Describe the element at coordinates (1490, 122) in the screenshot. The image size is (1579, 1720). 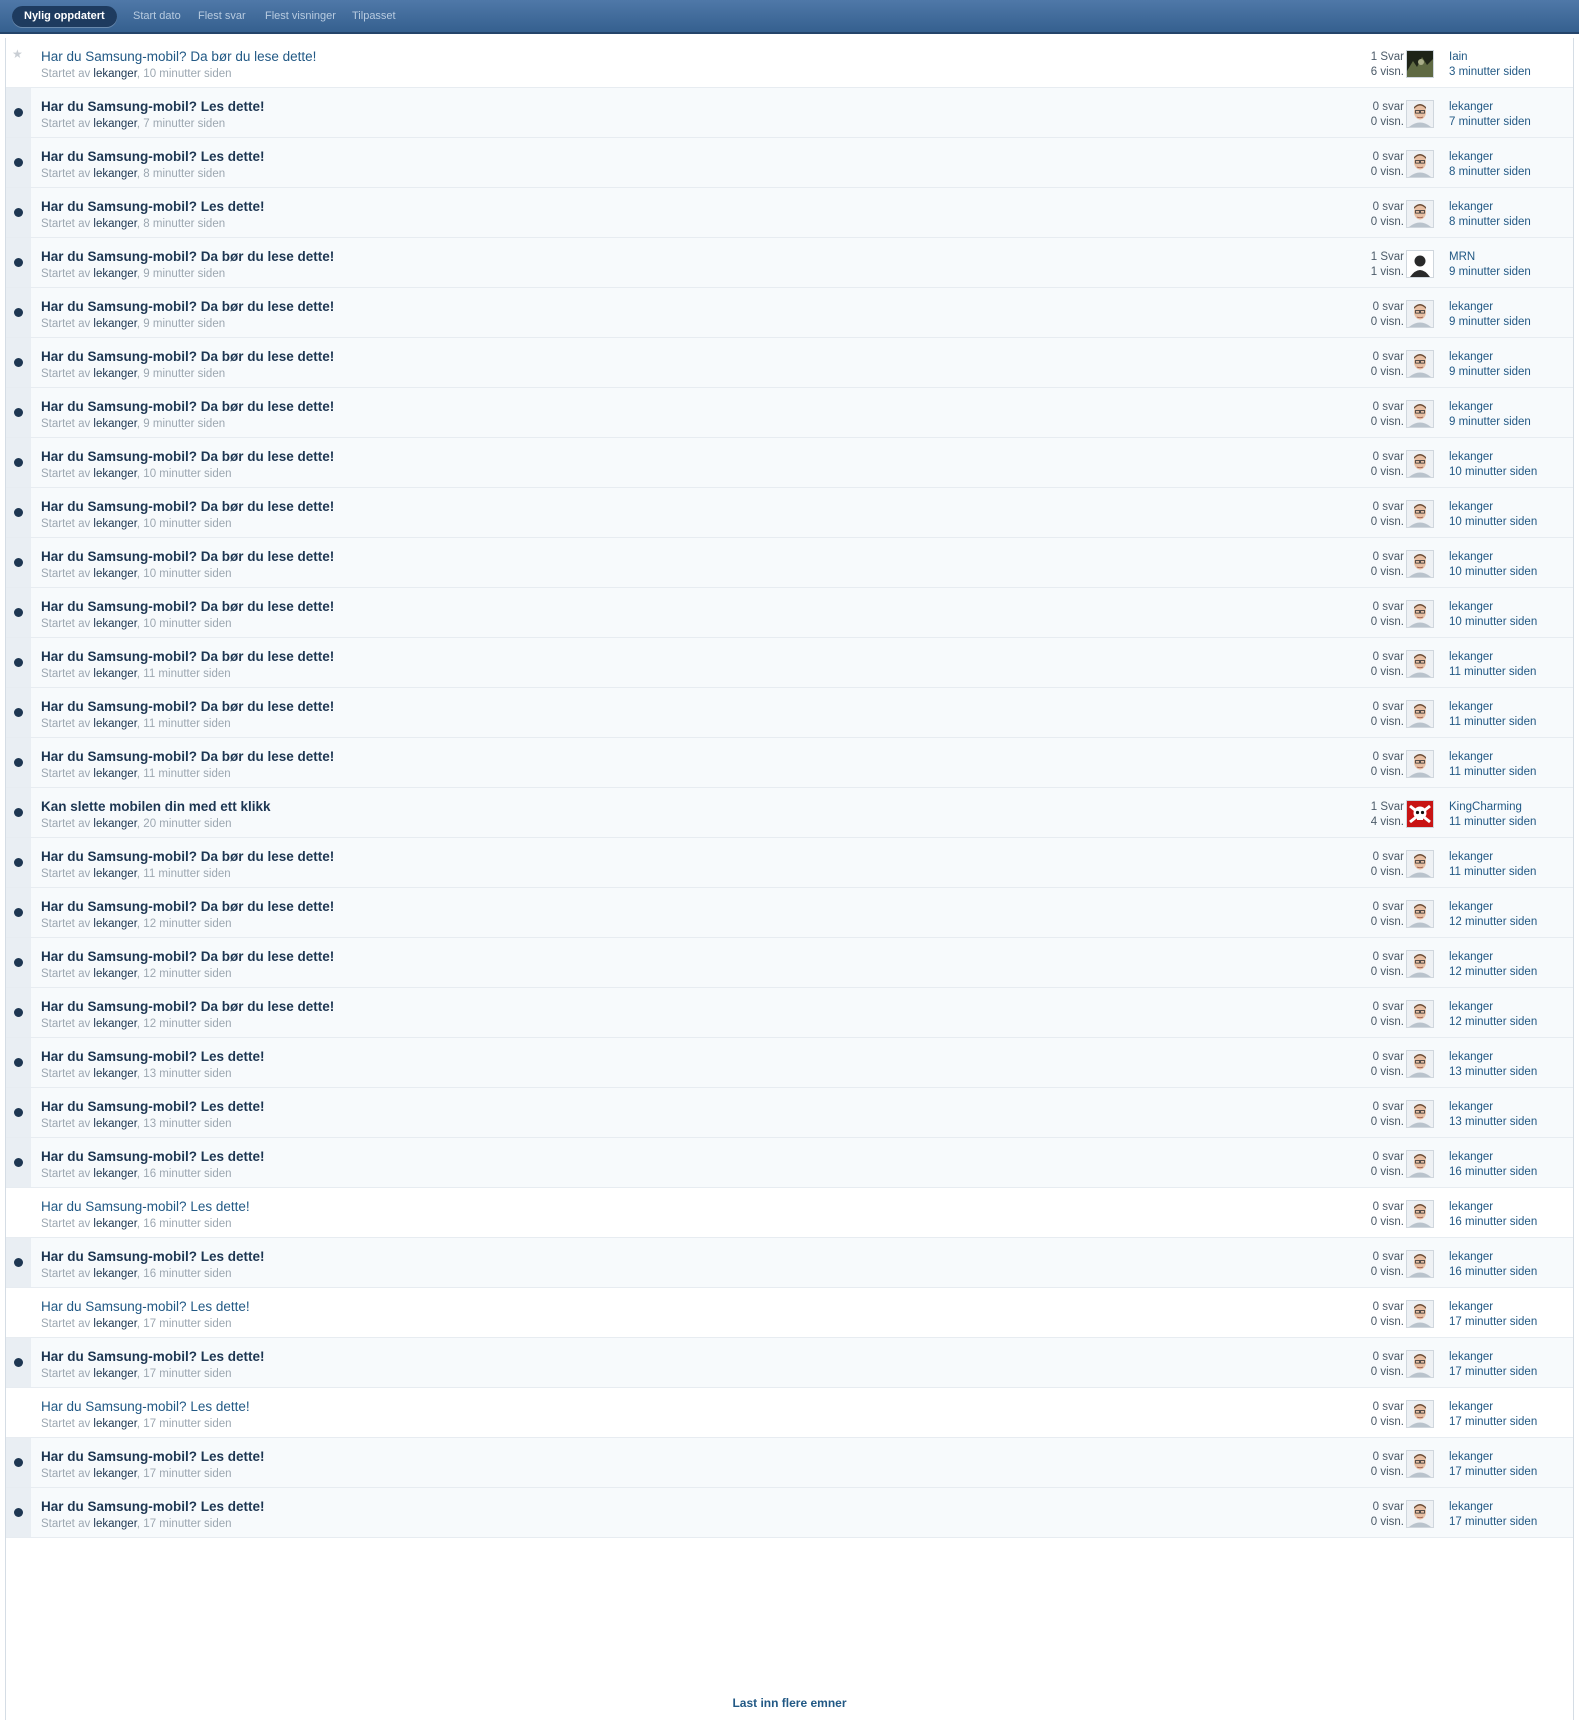
I see `last-post-time-link: 7 minutter siden` at that location.